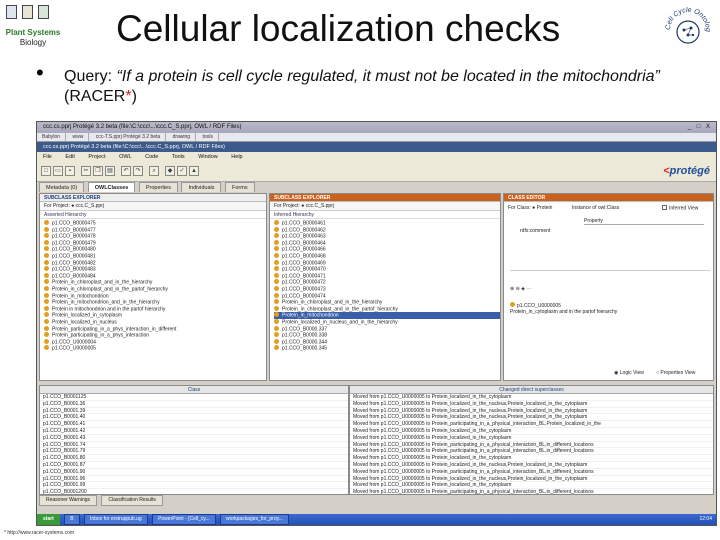  What do you see at coordinates (629, 373) in the screenshot?
I see `logic-view-radio: ◉ Logic View` at bounding box center [629, 373].